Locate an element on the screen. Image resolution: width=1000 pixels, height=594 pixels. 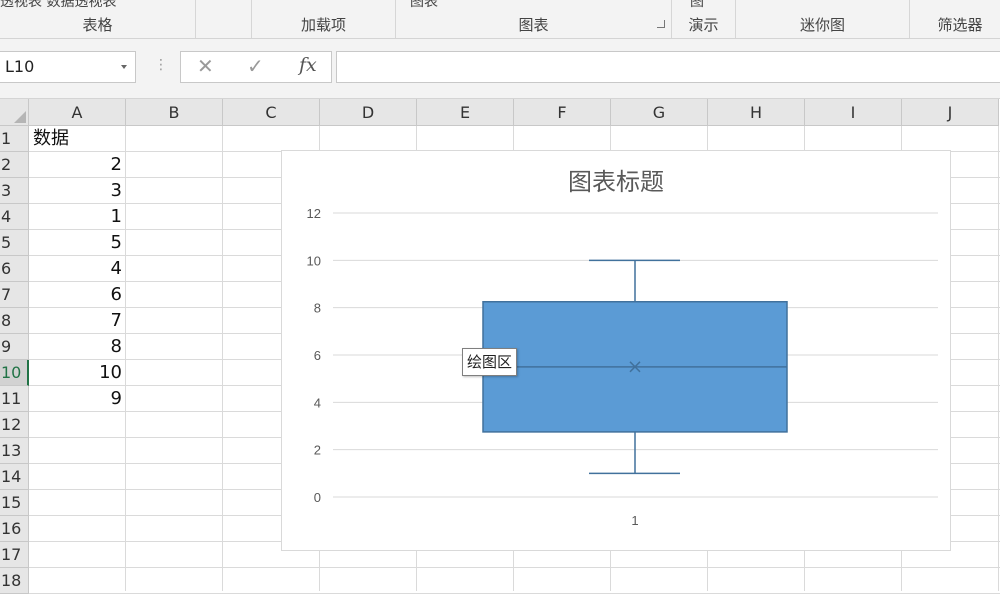
formula-input is located at coordinates (668, 67).